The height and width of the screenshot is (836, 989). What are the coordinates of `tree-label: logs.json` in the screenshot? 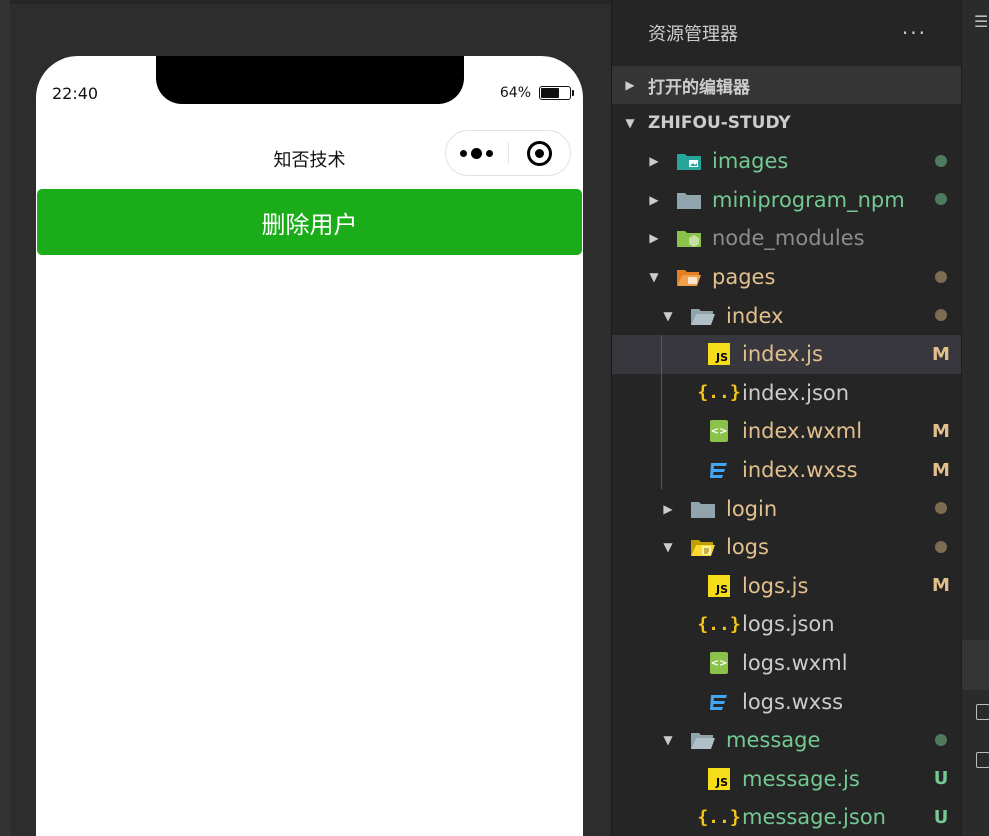 It's located at (788, 624).